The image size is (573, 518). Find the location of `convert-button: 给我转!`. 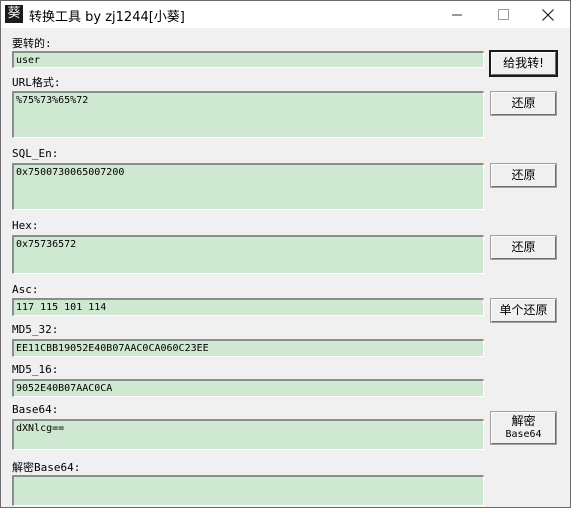

convert-button: 给我转! is located at coordinates (523, 63).